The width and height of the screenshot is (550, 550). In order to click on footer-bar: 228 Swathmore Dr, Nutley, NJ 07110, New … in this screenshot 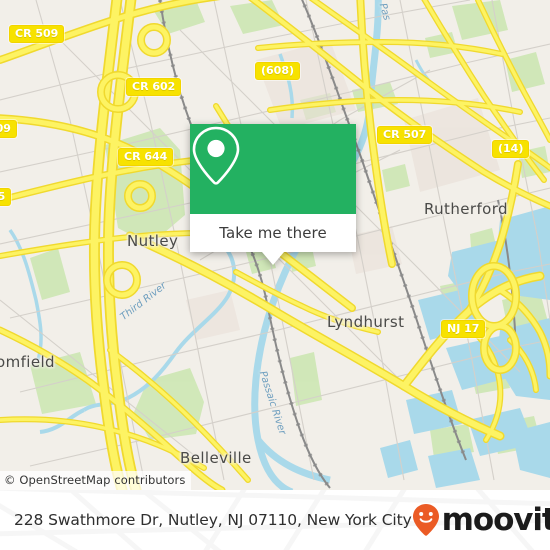, I will do `click(275, 520)`.